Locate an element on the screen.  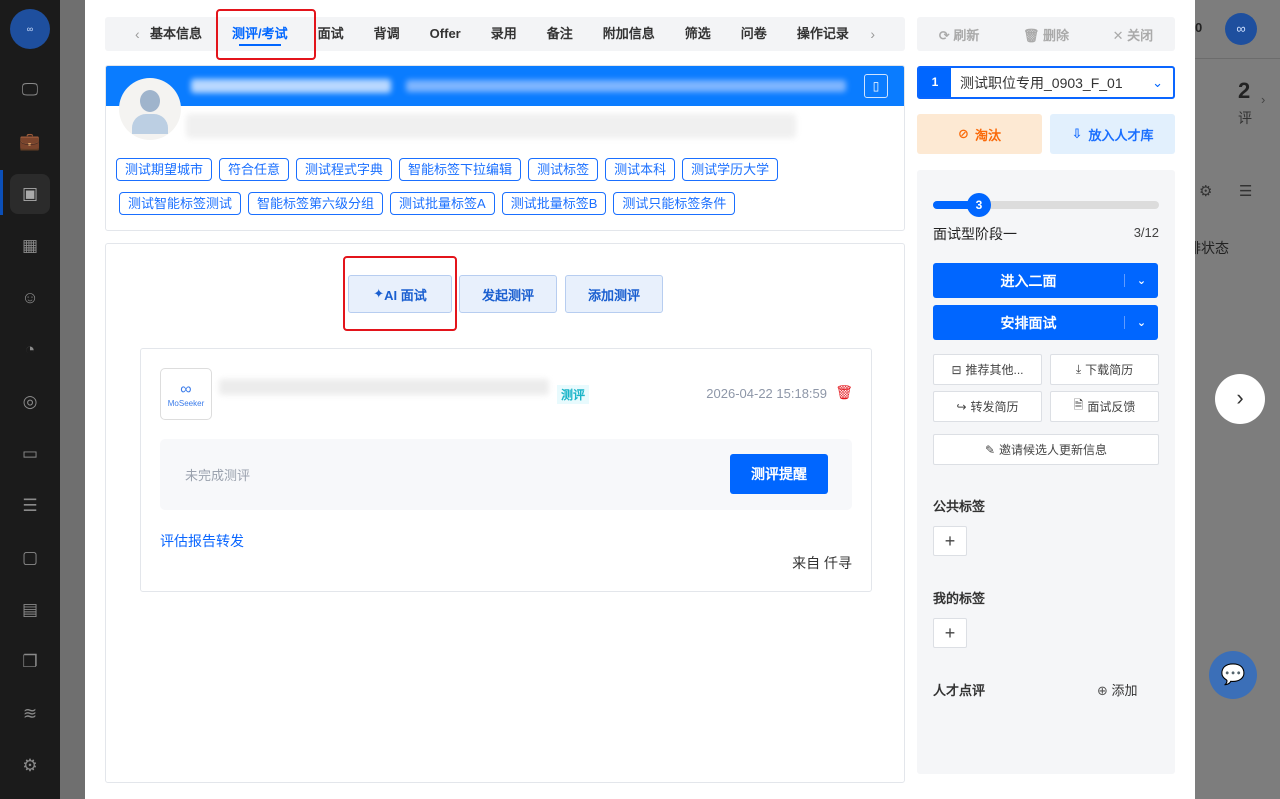
status-text: 未完成测评 is located at coordinates (218, 475).